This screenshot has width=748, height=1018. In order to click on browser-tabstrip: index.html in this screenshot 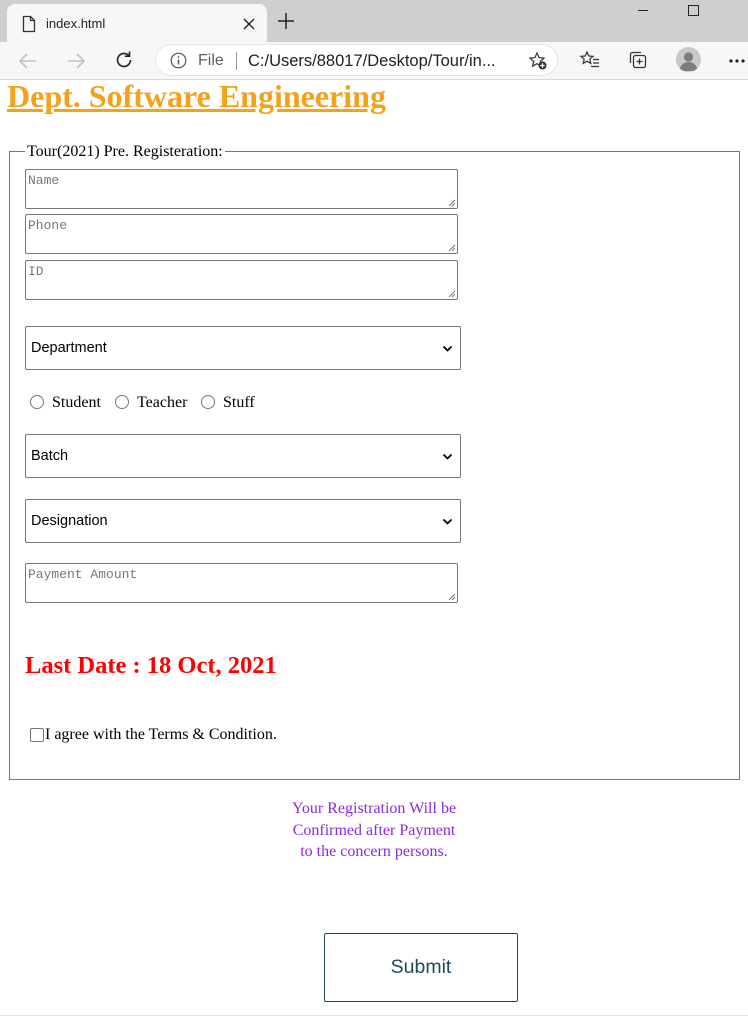, I will do `click(374, 21)`.